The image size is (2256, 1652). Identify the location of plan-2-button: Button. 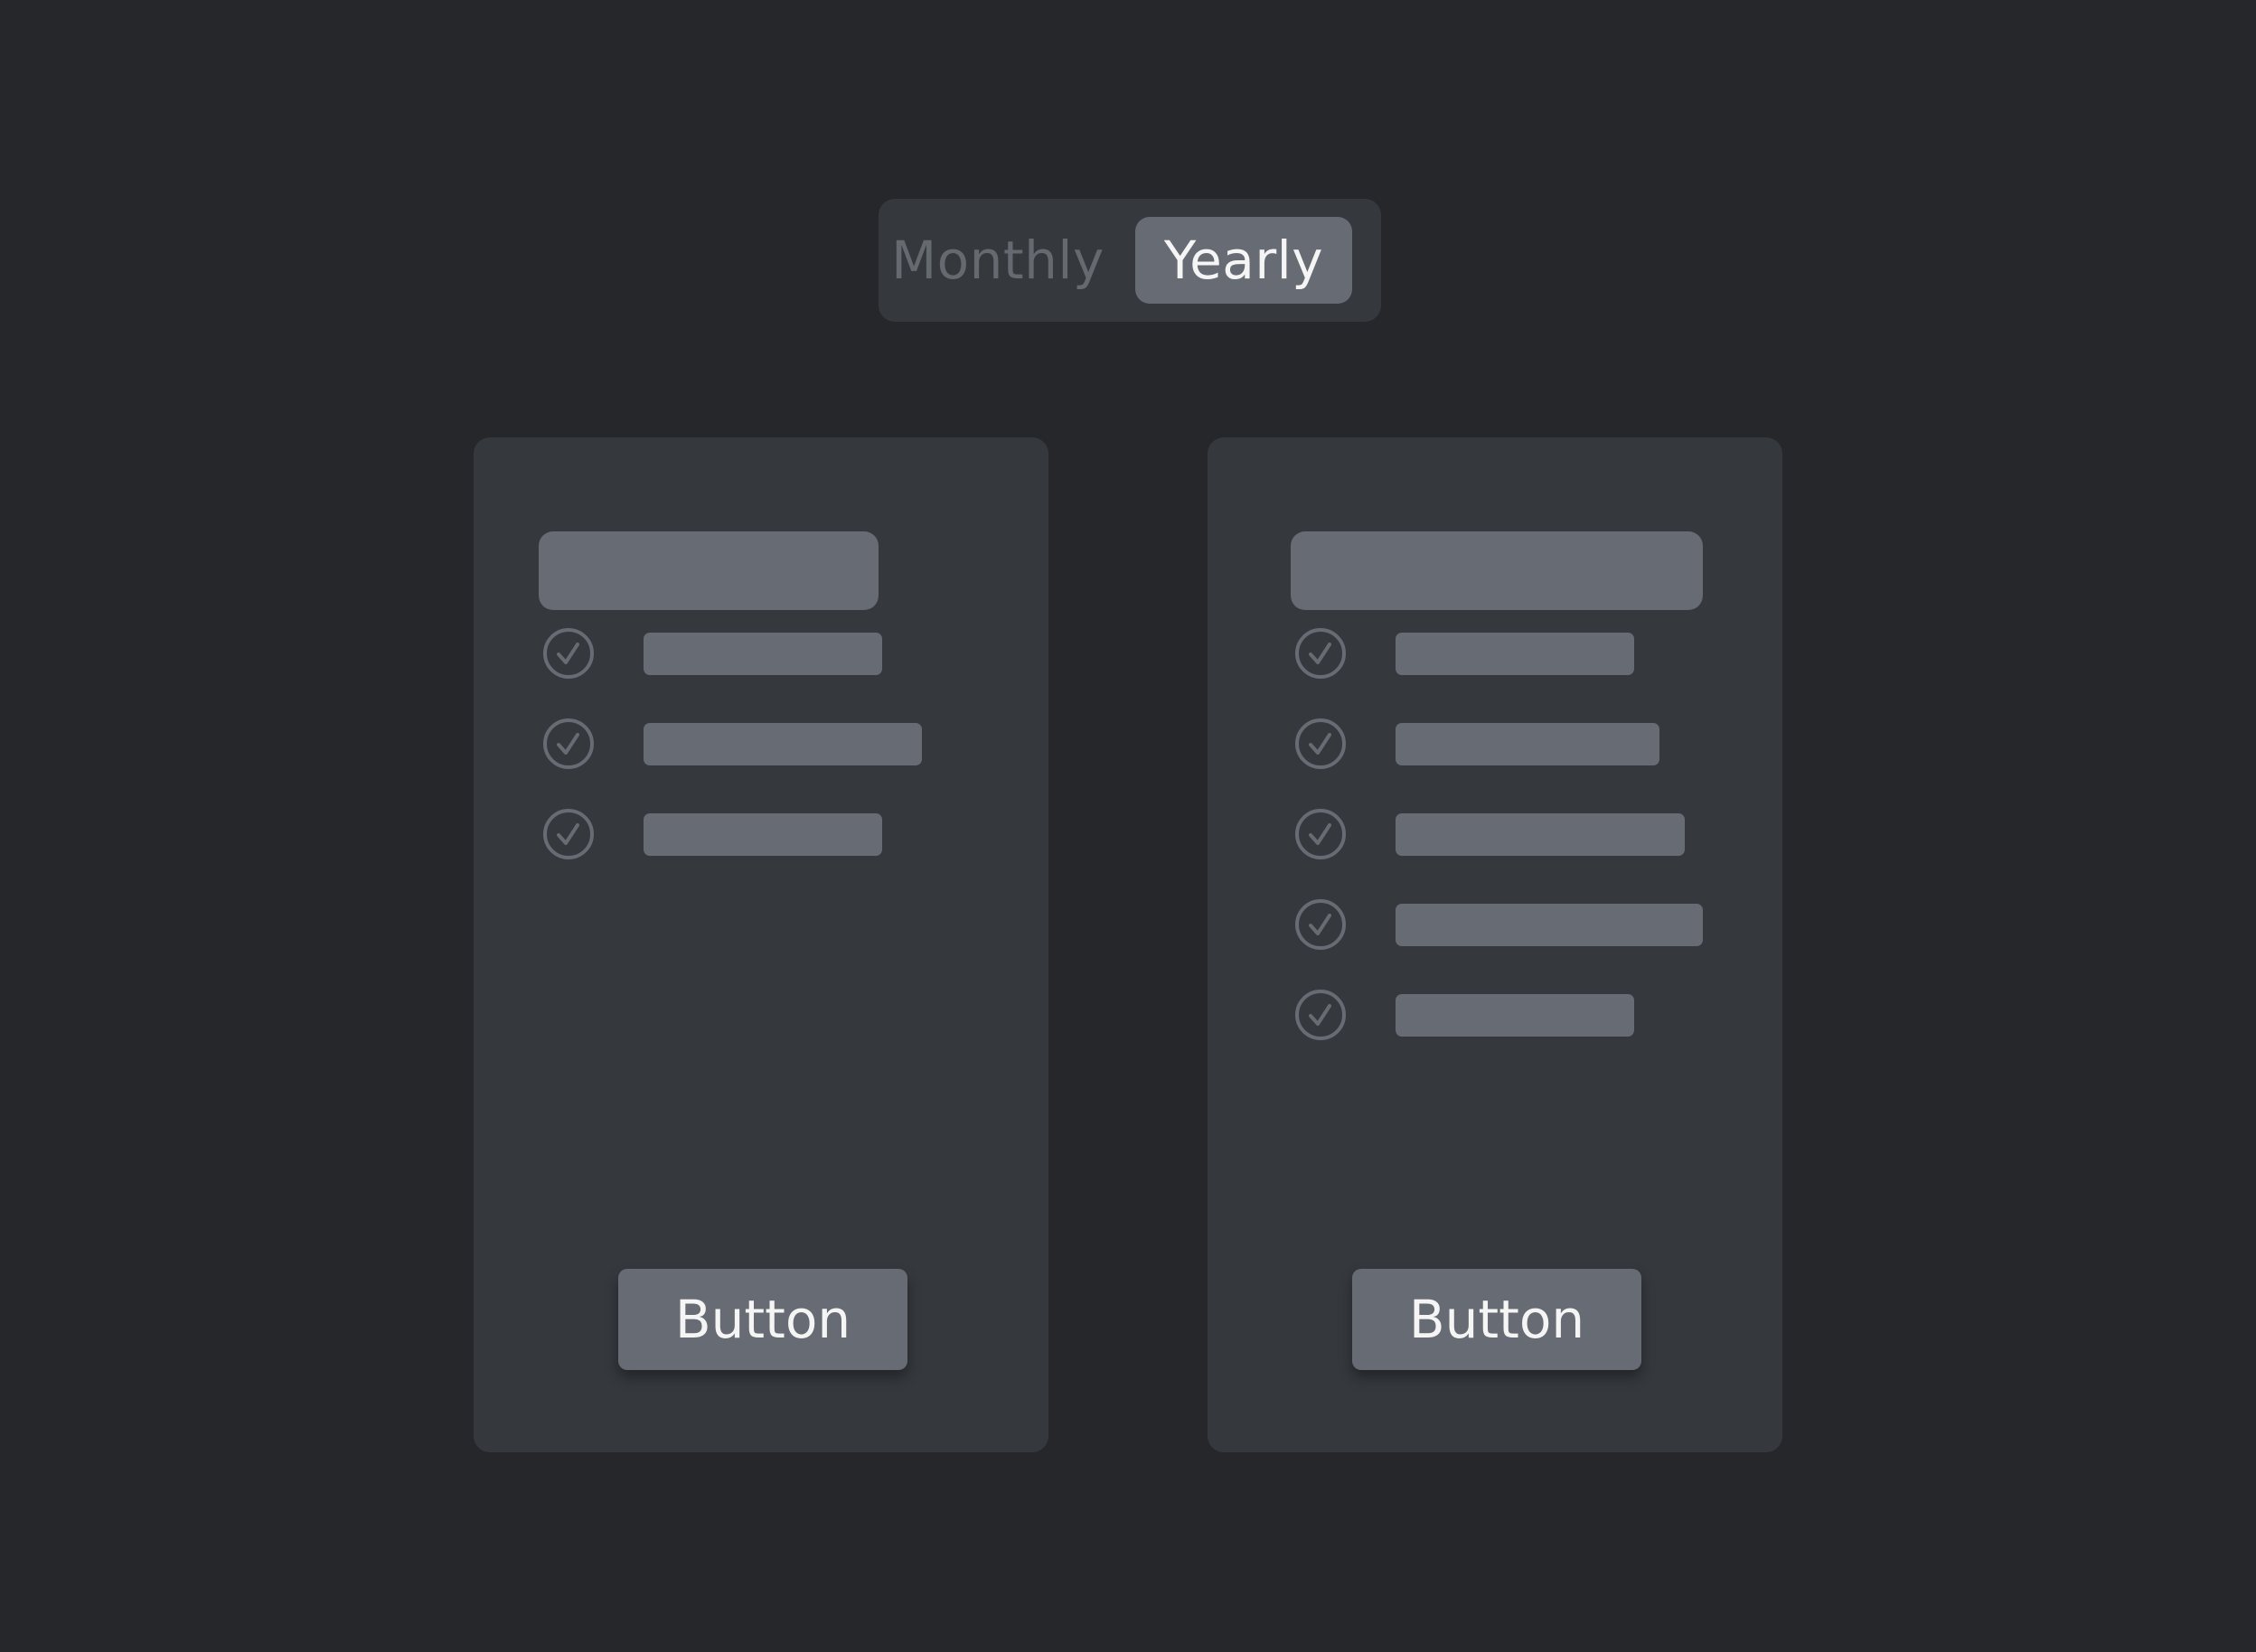
(1496, 1319).